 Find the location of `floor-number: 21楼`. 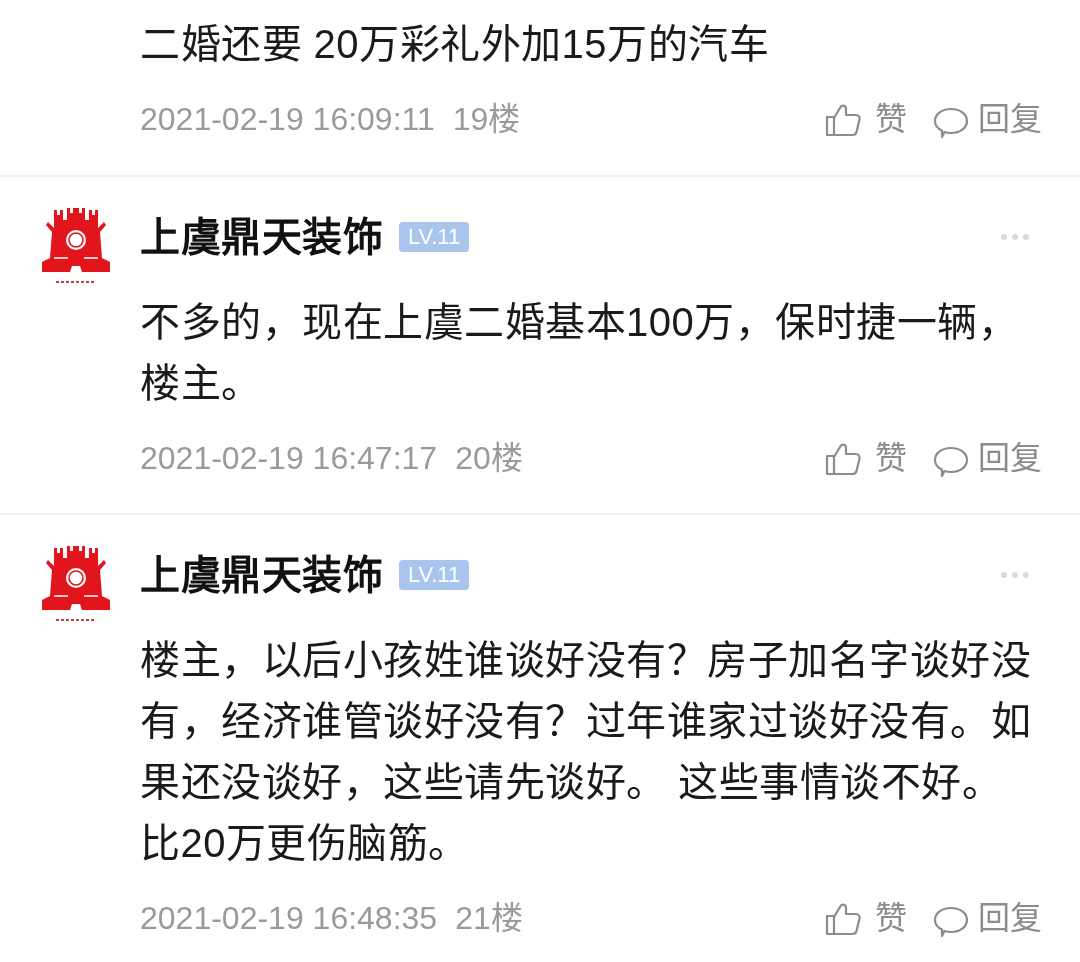

floor-number: 21楼 is located at coordinates (489, 918).